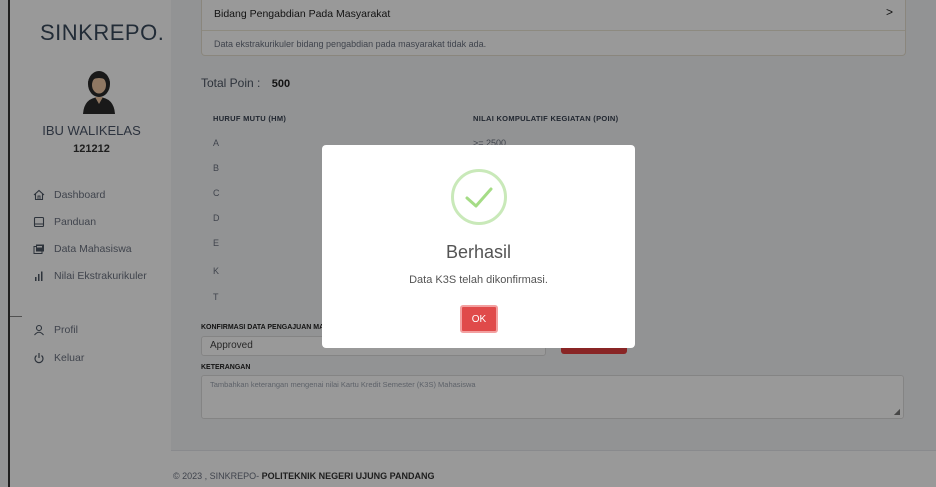 The height and width of the screenshot is (487, 936). I want to click on success-modal: Berhasil Data K3S telah dikonfirmasi. OK, so click(478, 246).